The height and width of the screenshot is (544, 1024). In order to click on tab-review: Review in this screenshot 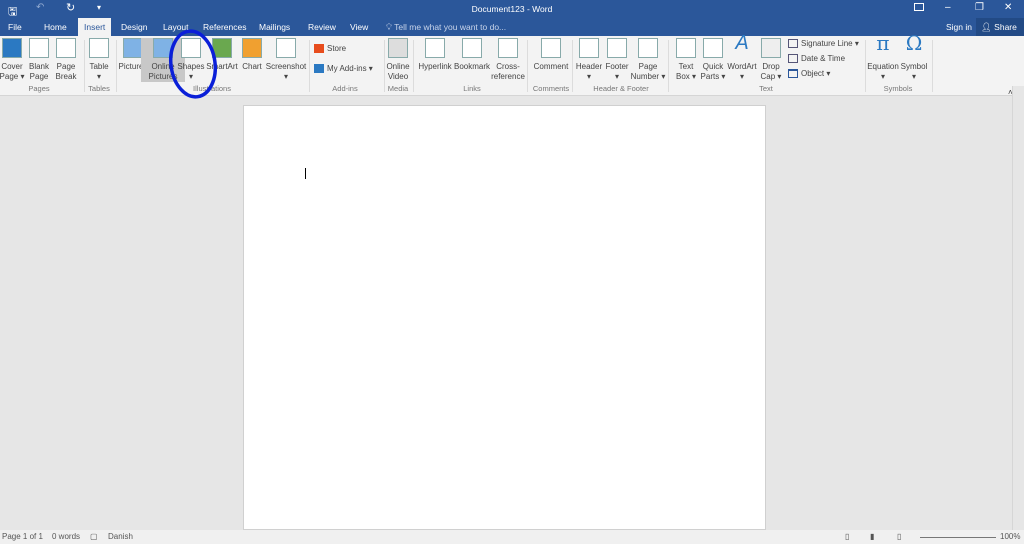, I will do `click(322, 27)`.